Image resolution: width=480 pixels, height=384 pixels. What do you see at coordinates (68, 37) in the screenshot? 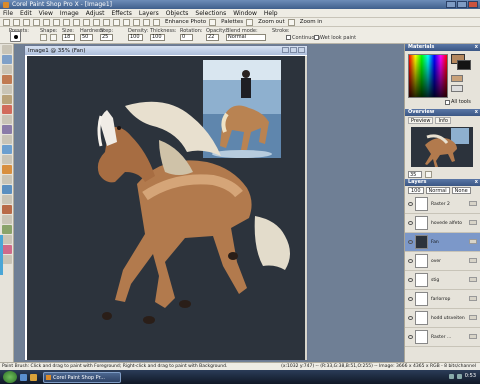
I see `size-field: 18` at bounding box center [68, 37].